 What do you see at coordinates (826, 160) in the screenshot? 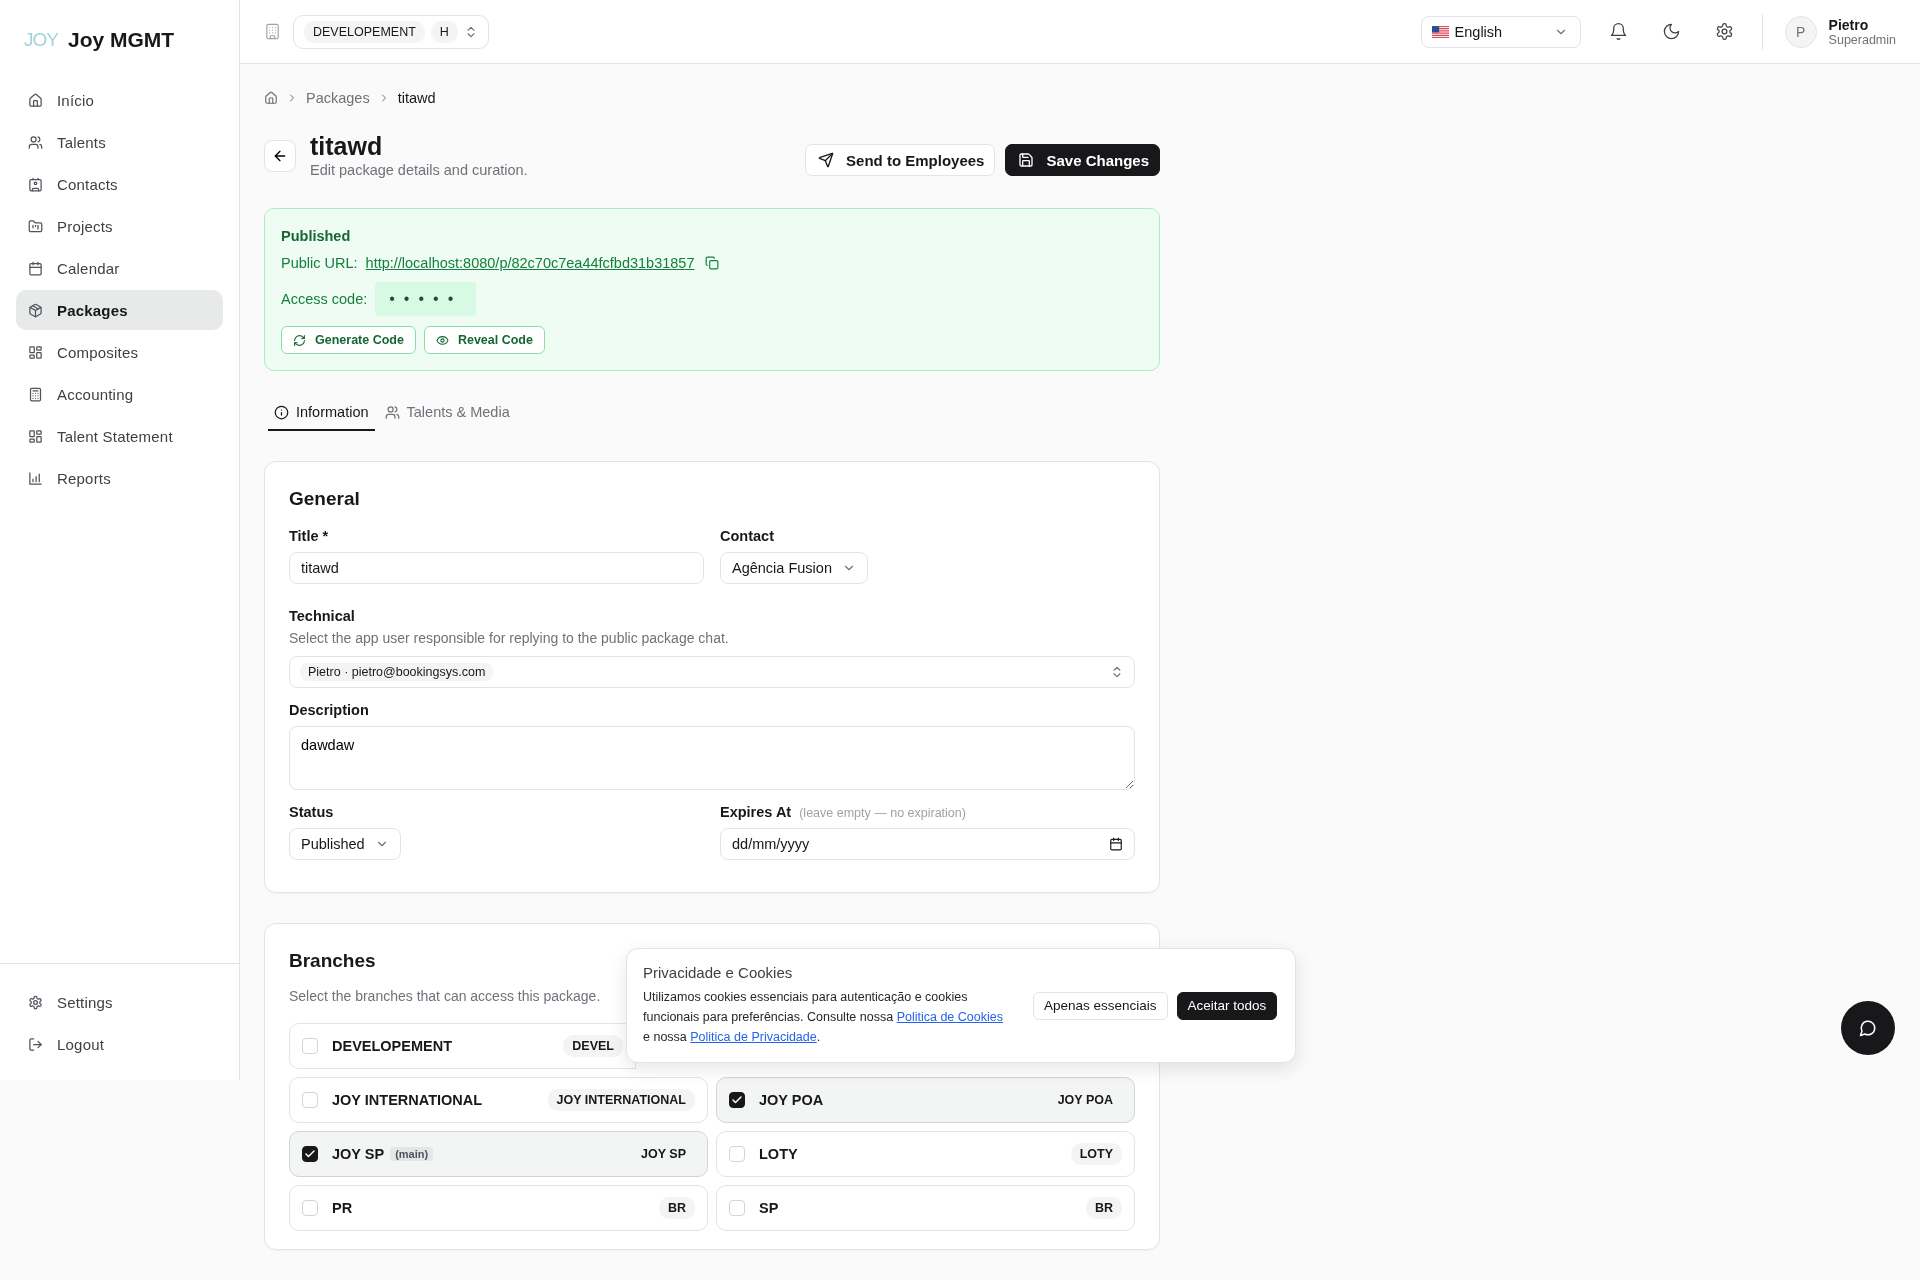
I see `send-icon` at bounding box center [826, 160].